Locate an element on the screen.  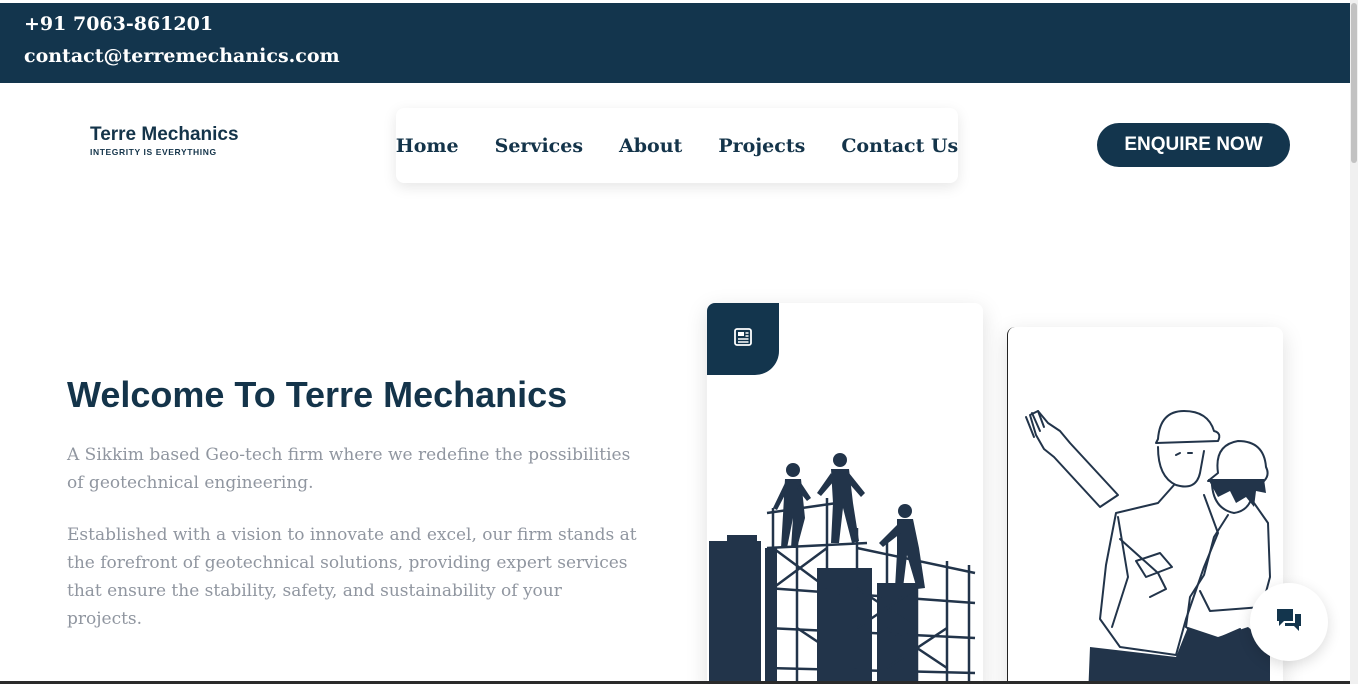
chat-bubbles-icon is located at coordinates (1289, 622).